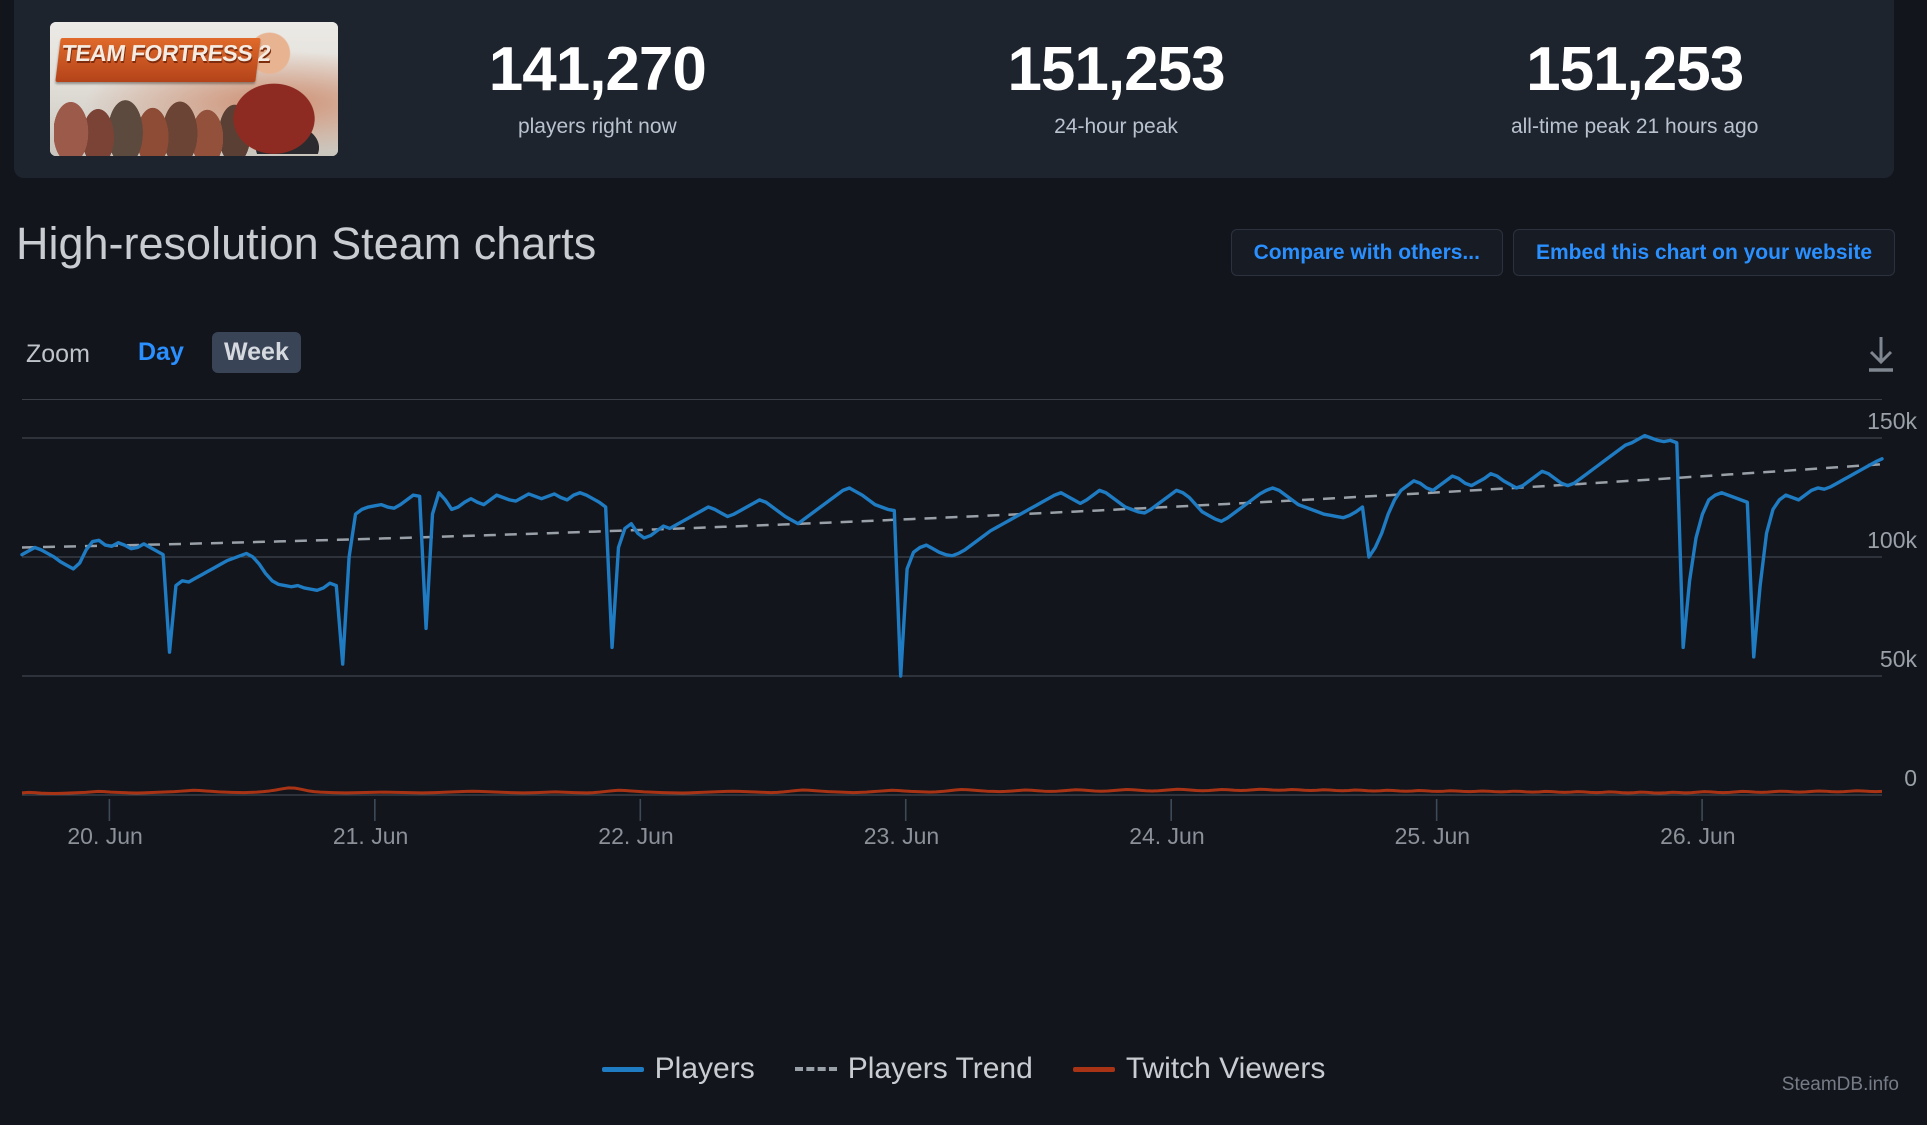 Image resolution: width=1927 pixels, height=1125 pixels. Describe the element at coordinates (952, 505) in the screenshot. I see `players-trend-line` at that location.